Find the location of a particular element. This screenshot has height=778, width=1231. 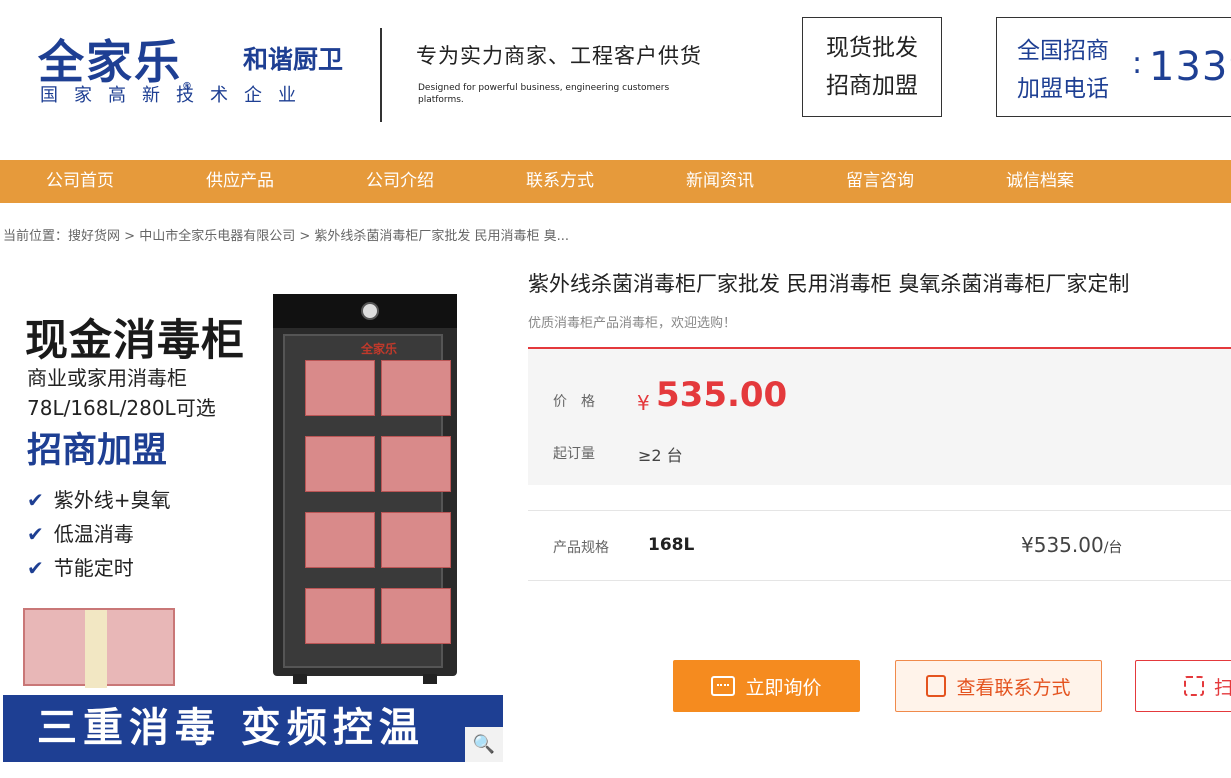

product-subtitle: 优质消毒柜产品消毒柜，欢迎选购！ is located at coordinates (632, 323).